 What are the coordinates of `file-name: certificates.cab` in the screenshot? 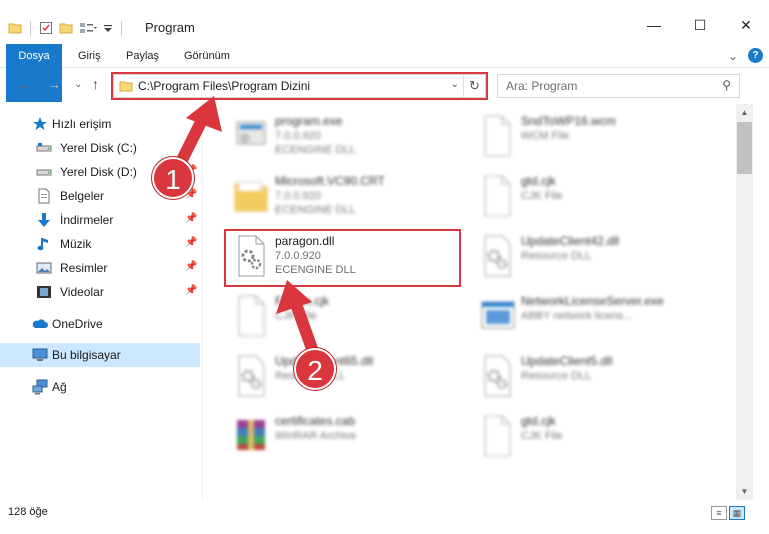 It's located at (315, 421).